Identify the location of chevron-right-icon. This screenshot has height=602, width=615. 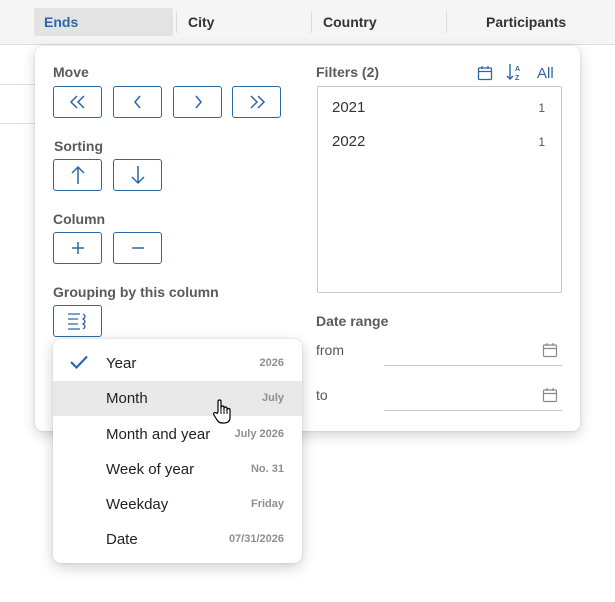
(198, 102).